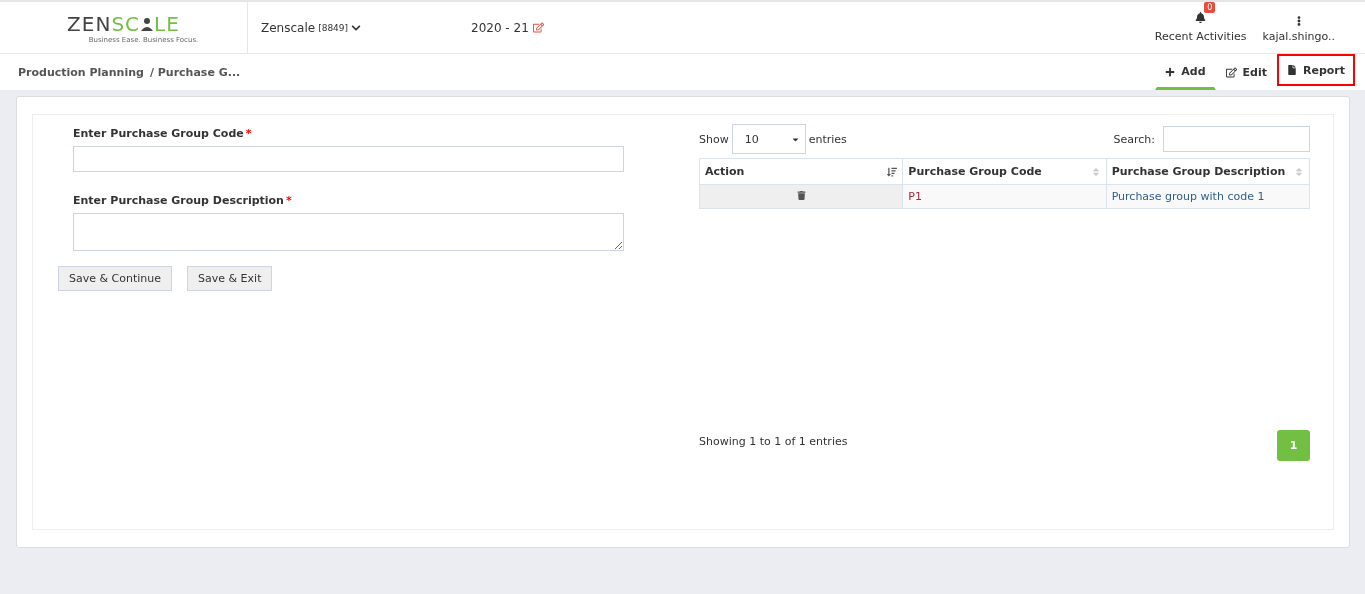  What do you see at coordinates (714, 139) in the screenshot?
I see `show-label: Show` at bounding box center [714, 139].